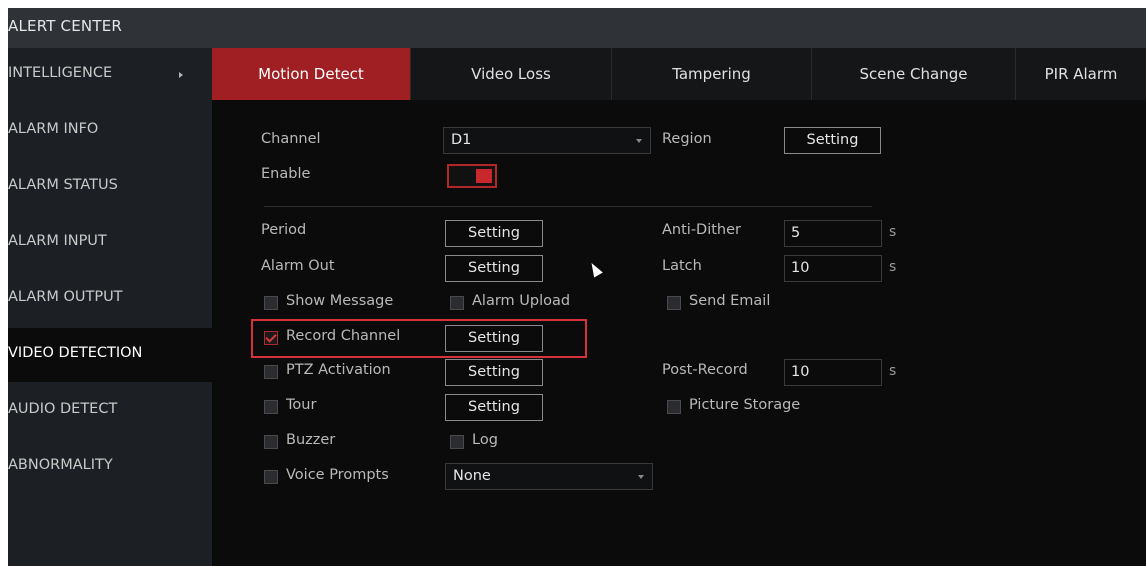 The image size is (1146, 566). Describe the element at coordinates (271, 303) in the screenshot. I see `show-message-checkbox` at that location.